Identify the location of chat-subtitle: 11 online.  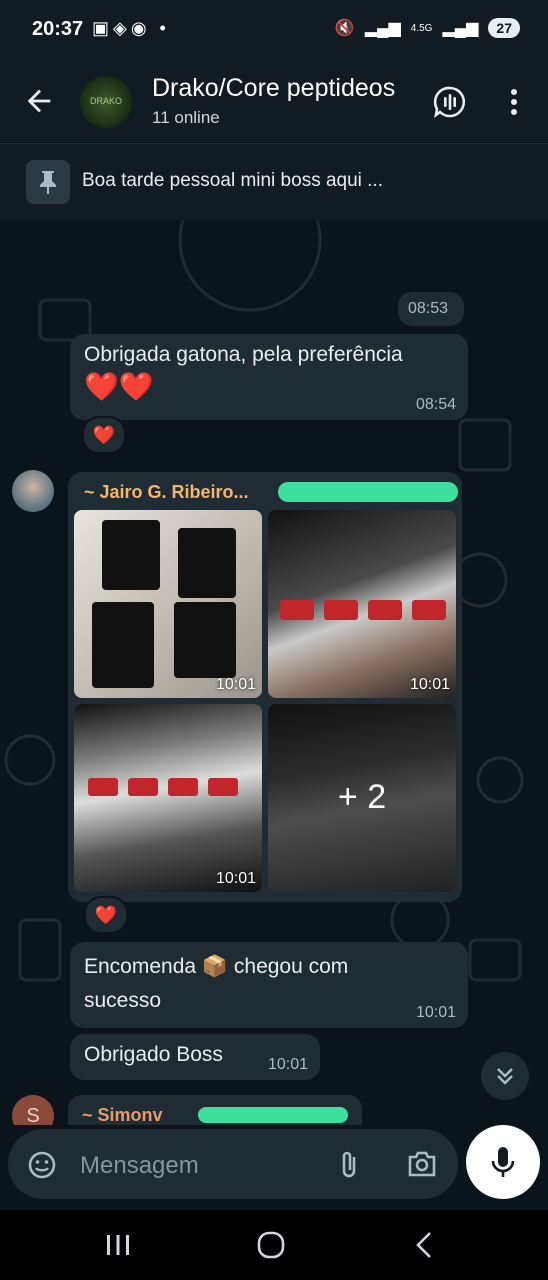
(186, 117).